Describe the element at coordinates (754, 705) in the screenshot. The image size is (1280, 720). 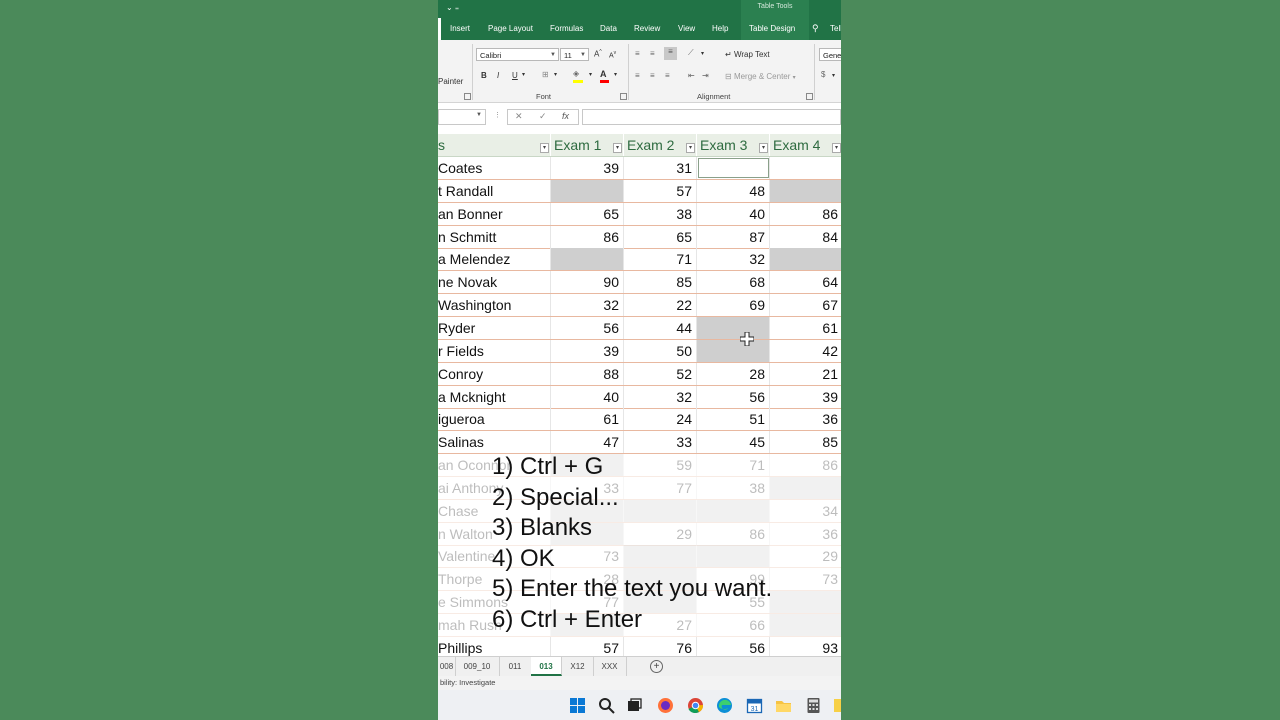
I see `calendar-icon: 31` at that location.